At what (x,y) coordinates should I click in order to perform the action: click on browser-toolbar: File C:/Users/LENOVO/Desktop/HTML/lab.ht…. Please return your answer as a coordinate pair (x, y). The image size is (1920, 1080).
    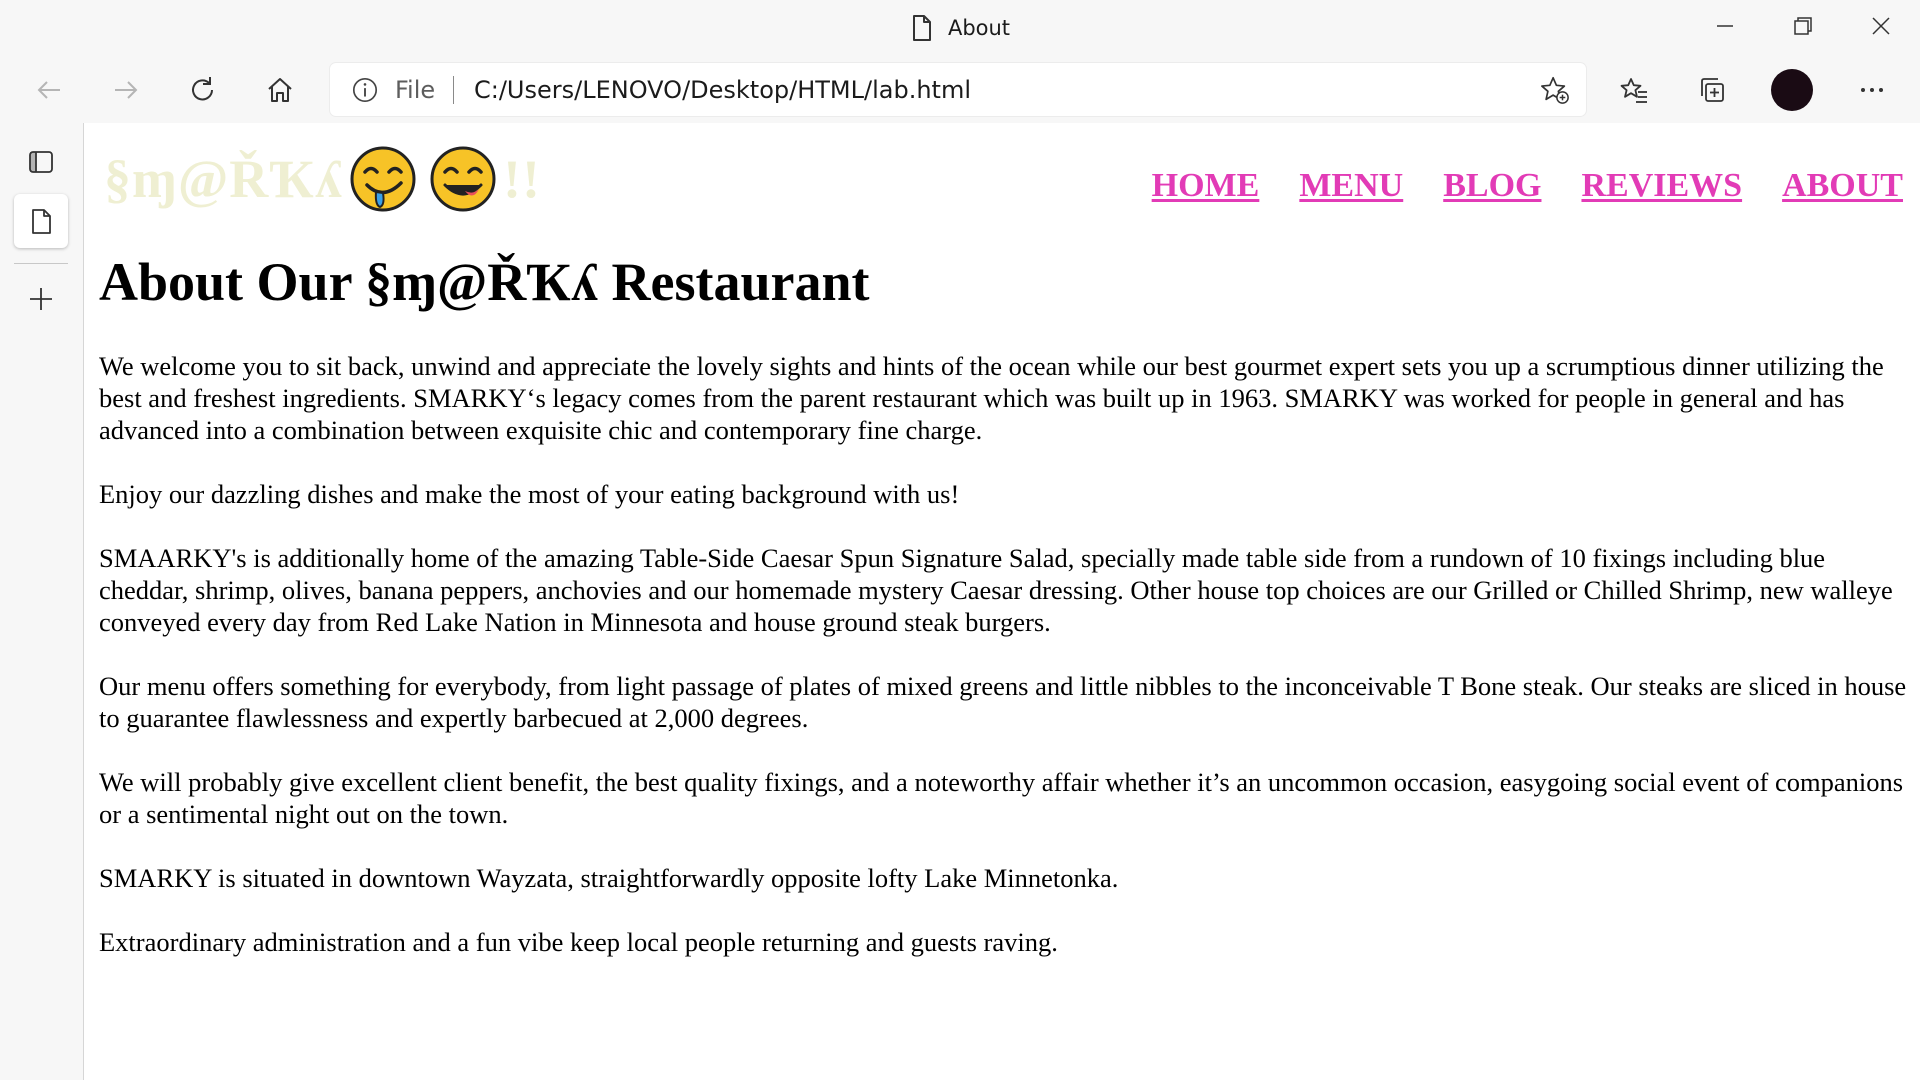
    Looking at the image, I should click on (960, 90).